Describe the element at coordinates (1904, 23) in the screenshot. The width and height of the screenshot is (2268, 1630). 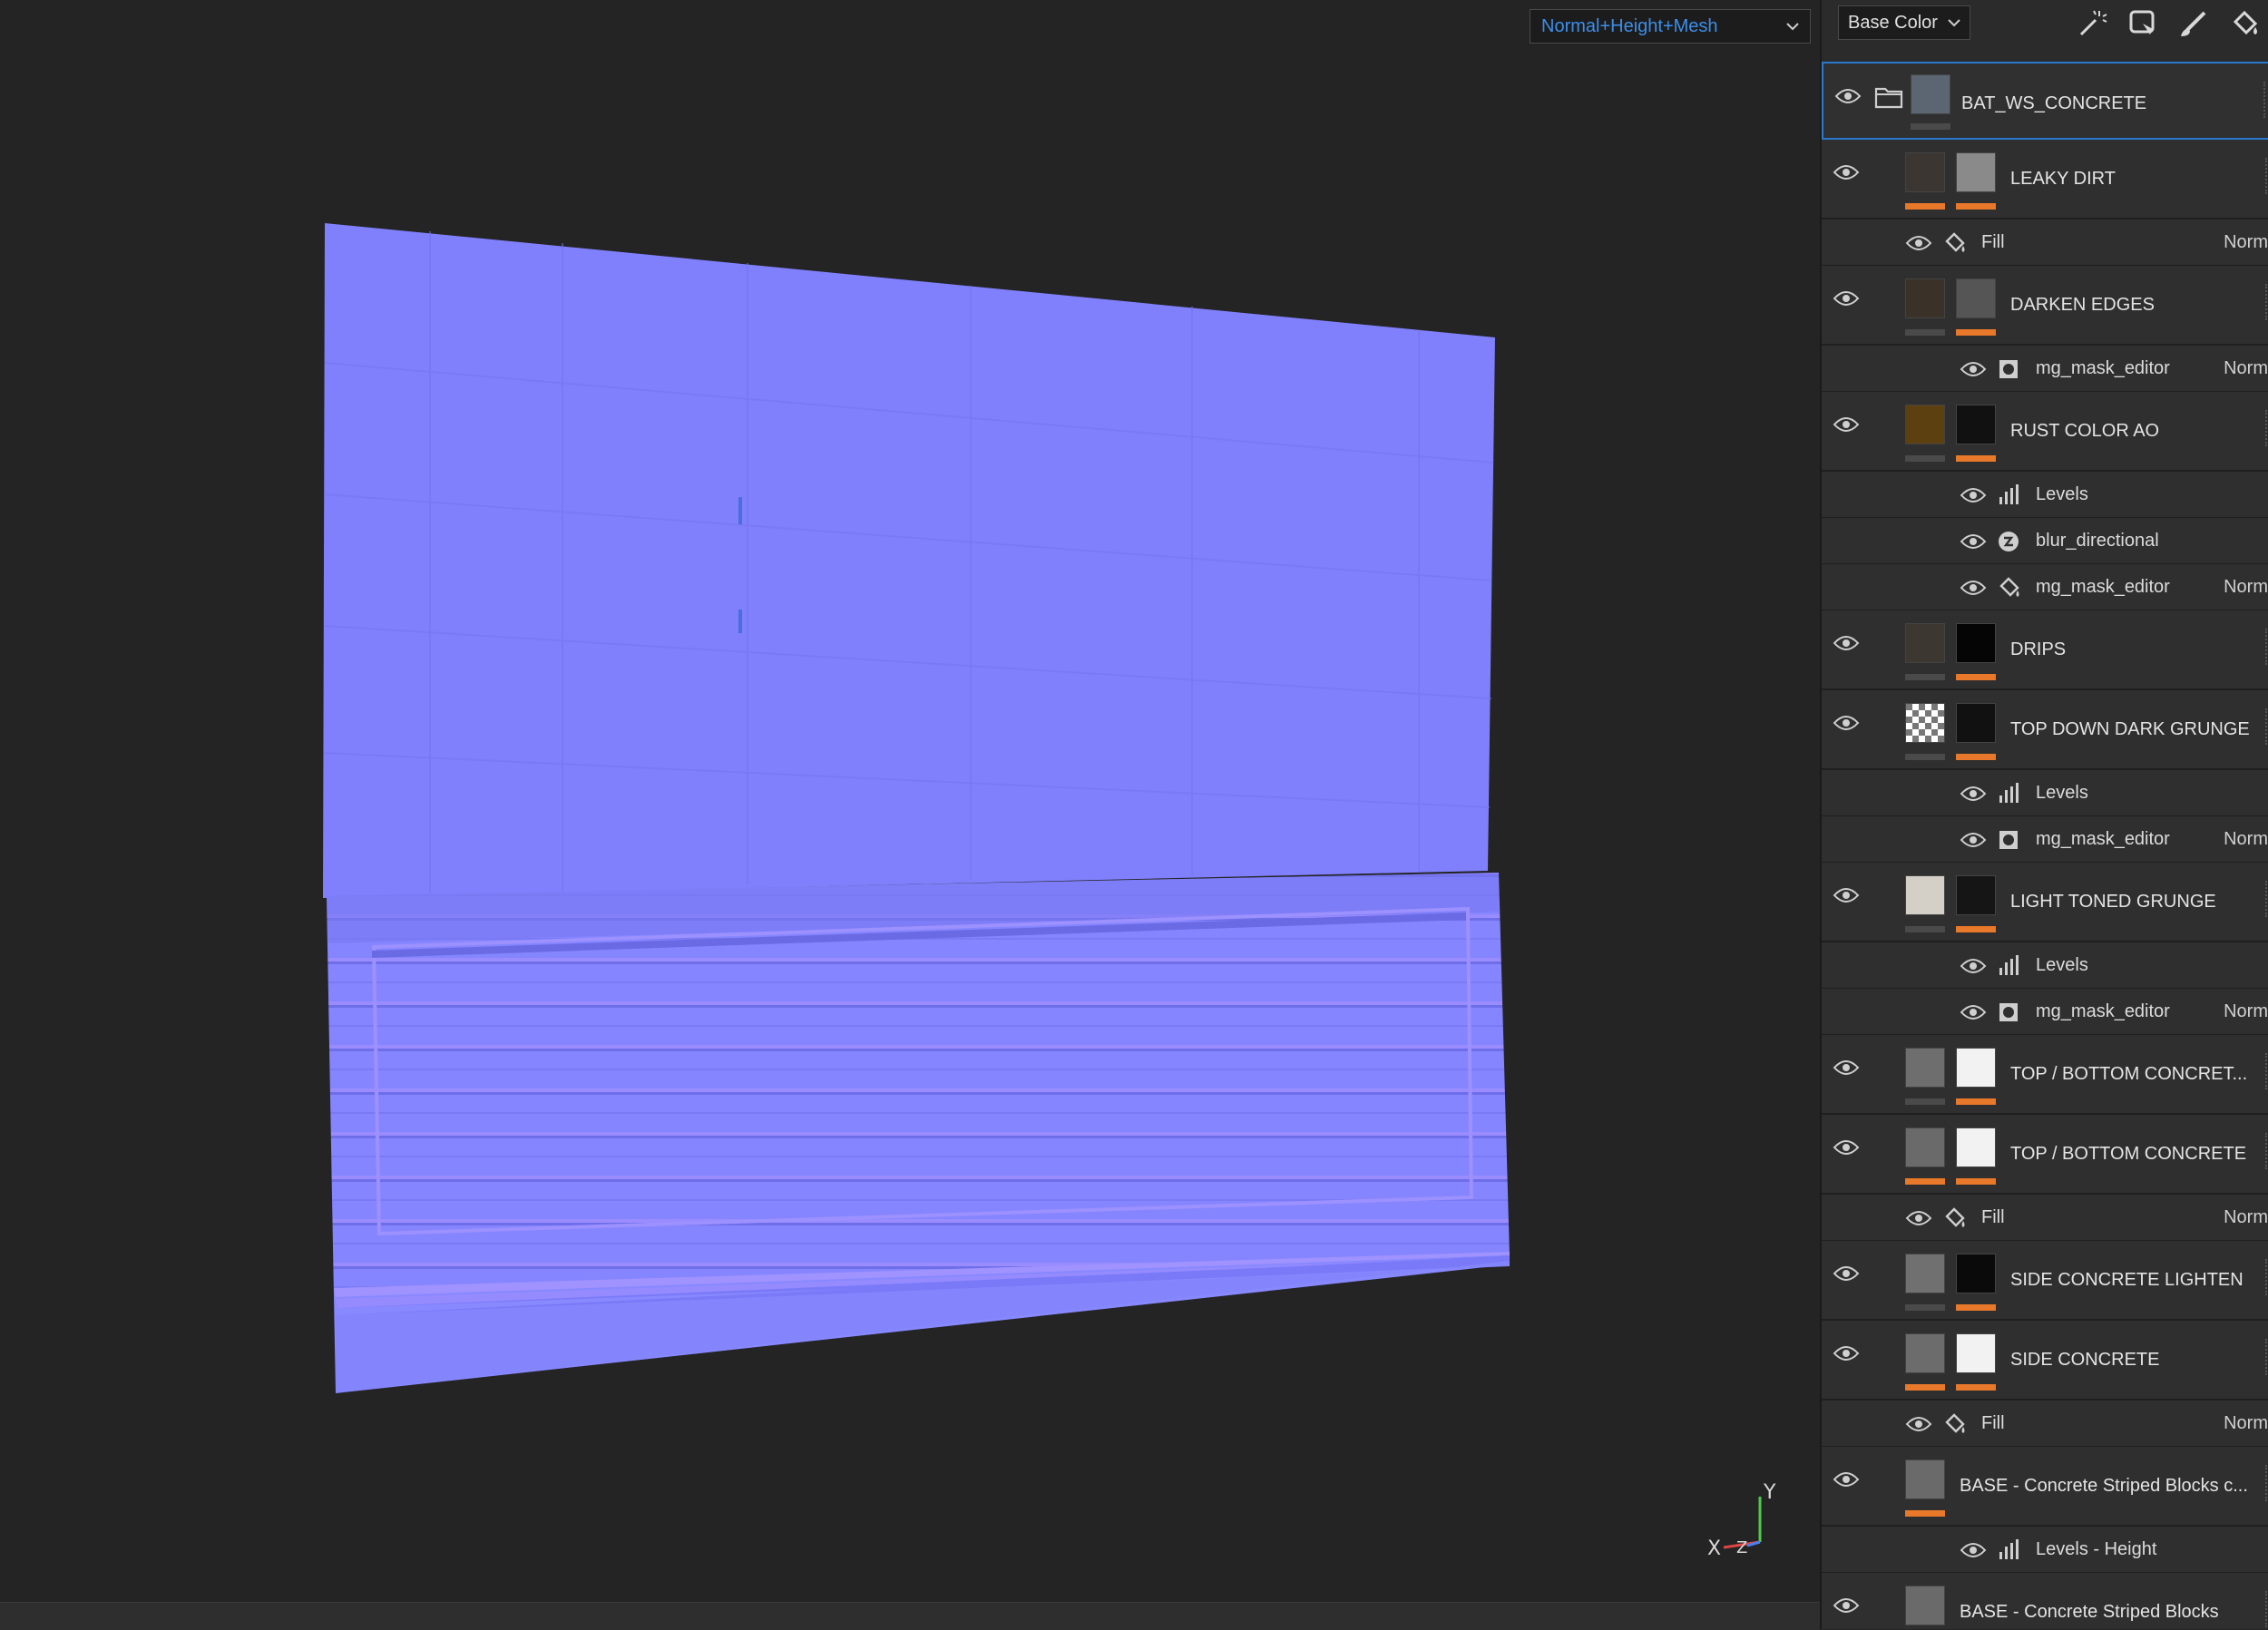
I see `channel-dropdown: Base Color` at that location.